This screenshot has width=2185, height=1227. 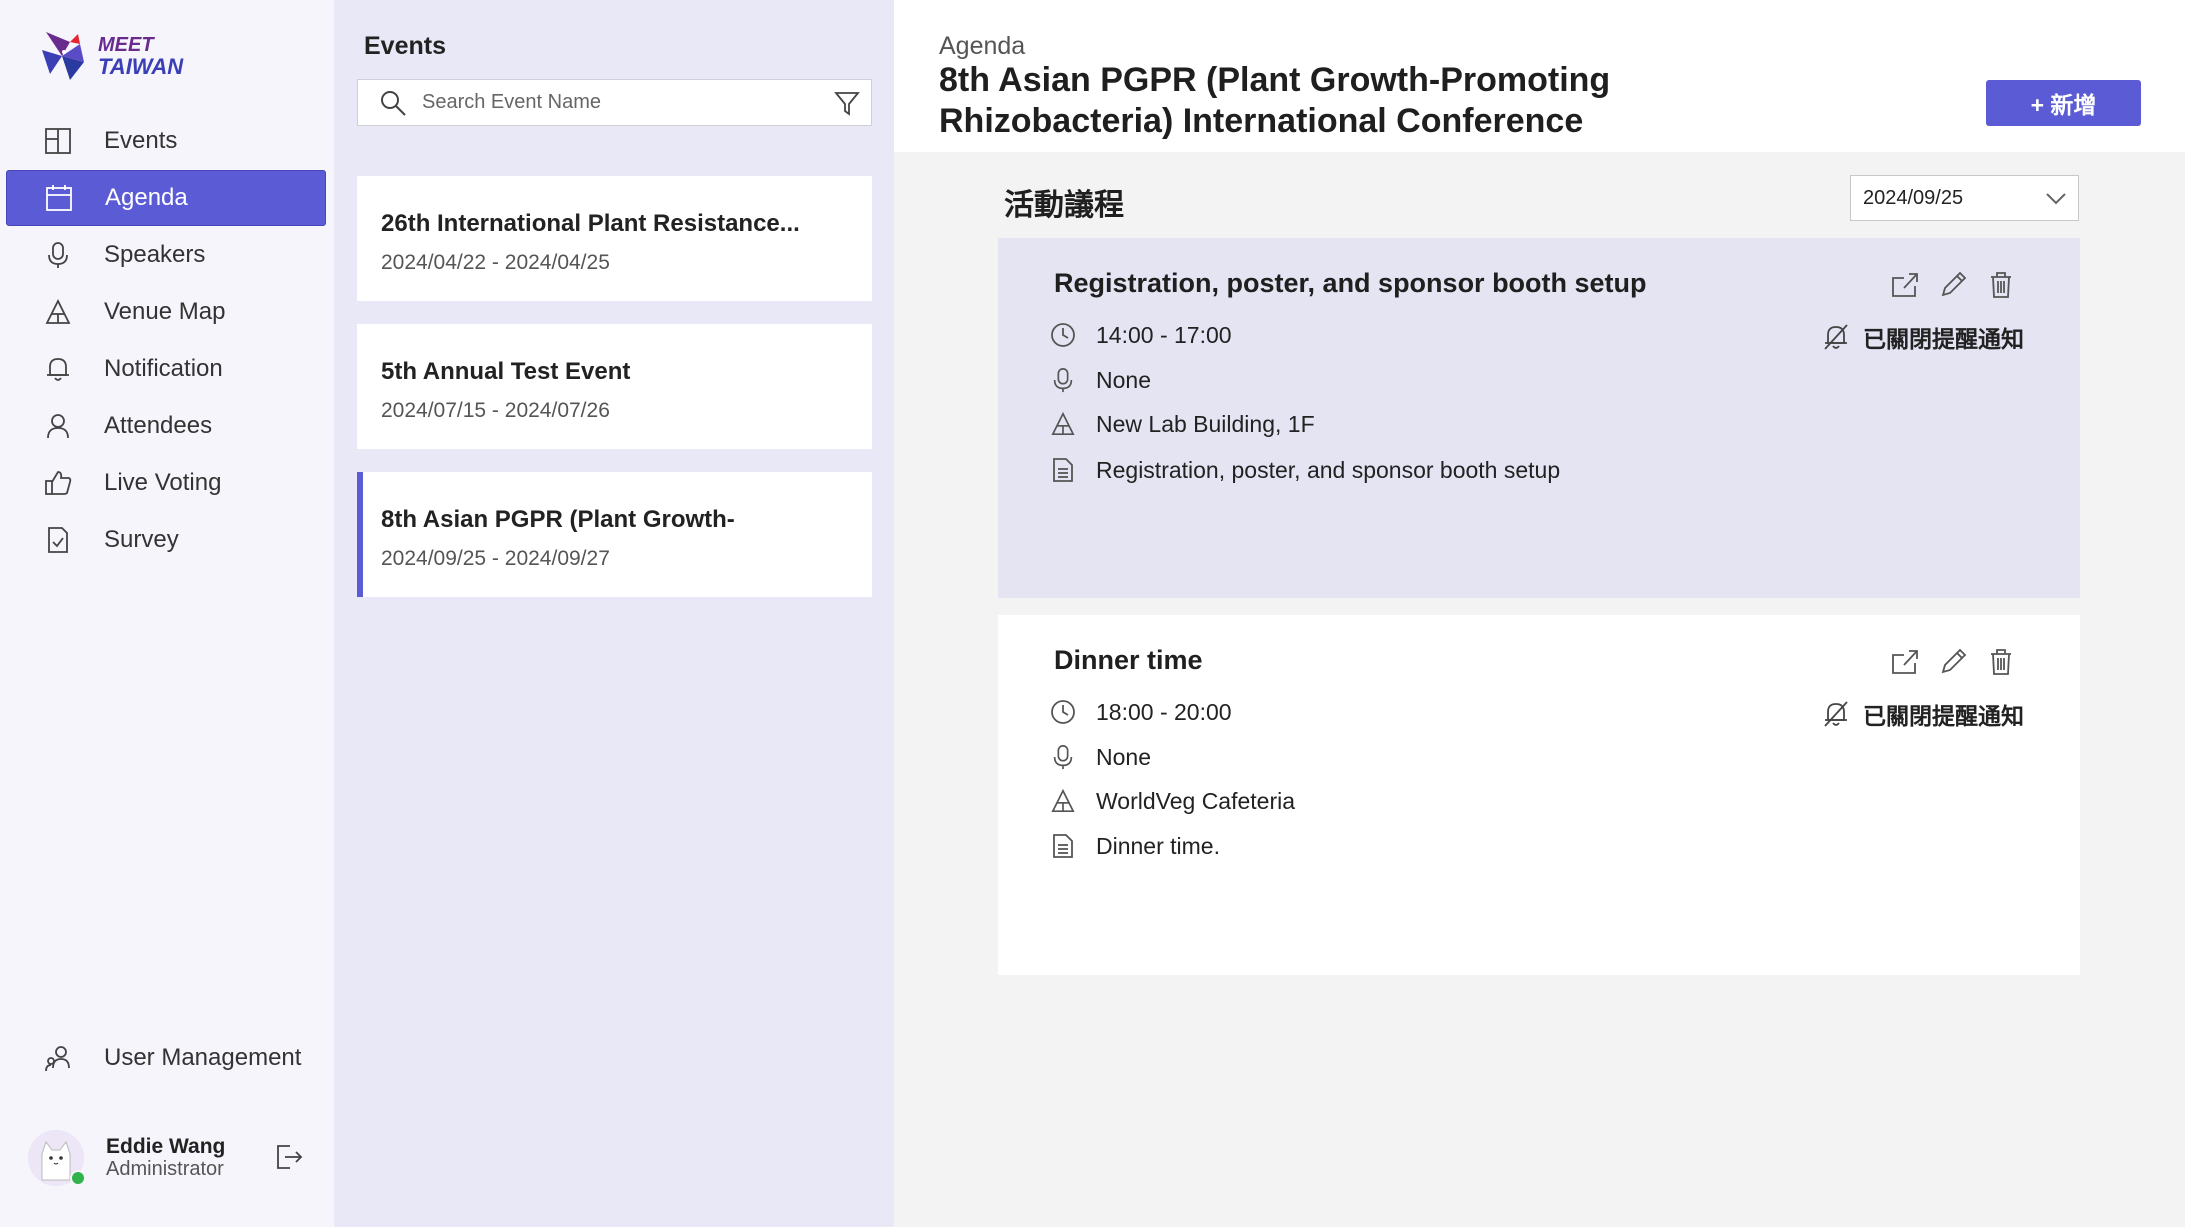 What do you see at coordinates (141, 539) in the screenshot?
I see `sidebar-item-label: Survey` at bounding box center [141, 539].